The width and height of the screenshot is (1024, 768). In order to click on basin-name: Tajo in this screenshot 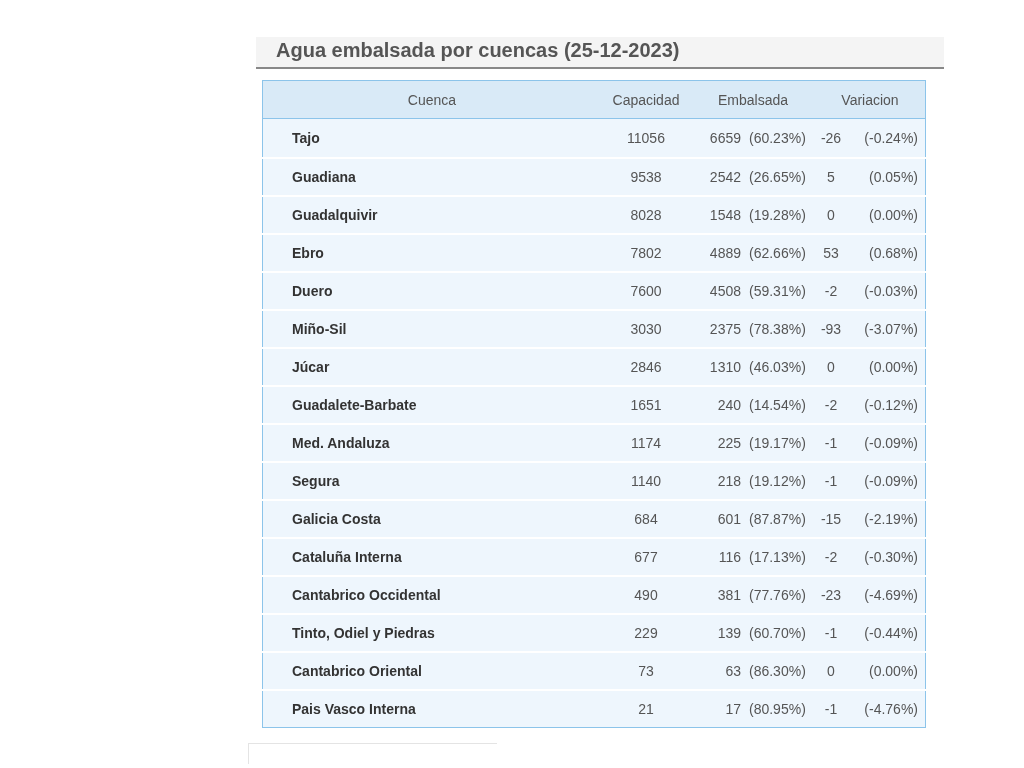, I will do `click(306, 138)`.